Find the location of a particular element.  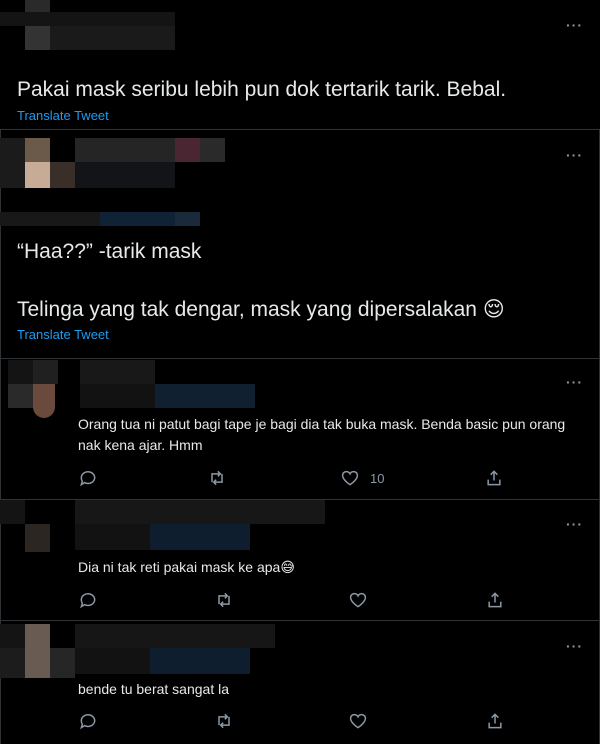

redacted-block is located at coordinates (37, 38).